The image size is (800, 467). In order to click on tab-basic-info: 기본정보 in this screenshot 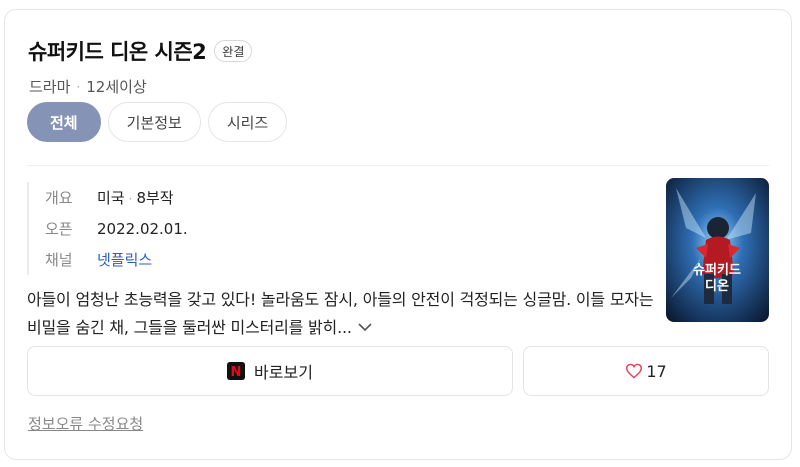, I will do `click(154, 122)`.